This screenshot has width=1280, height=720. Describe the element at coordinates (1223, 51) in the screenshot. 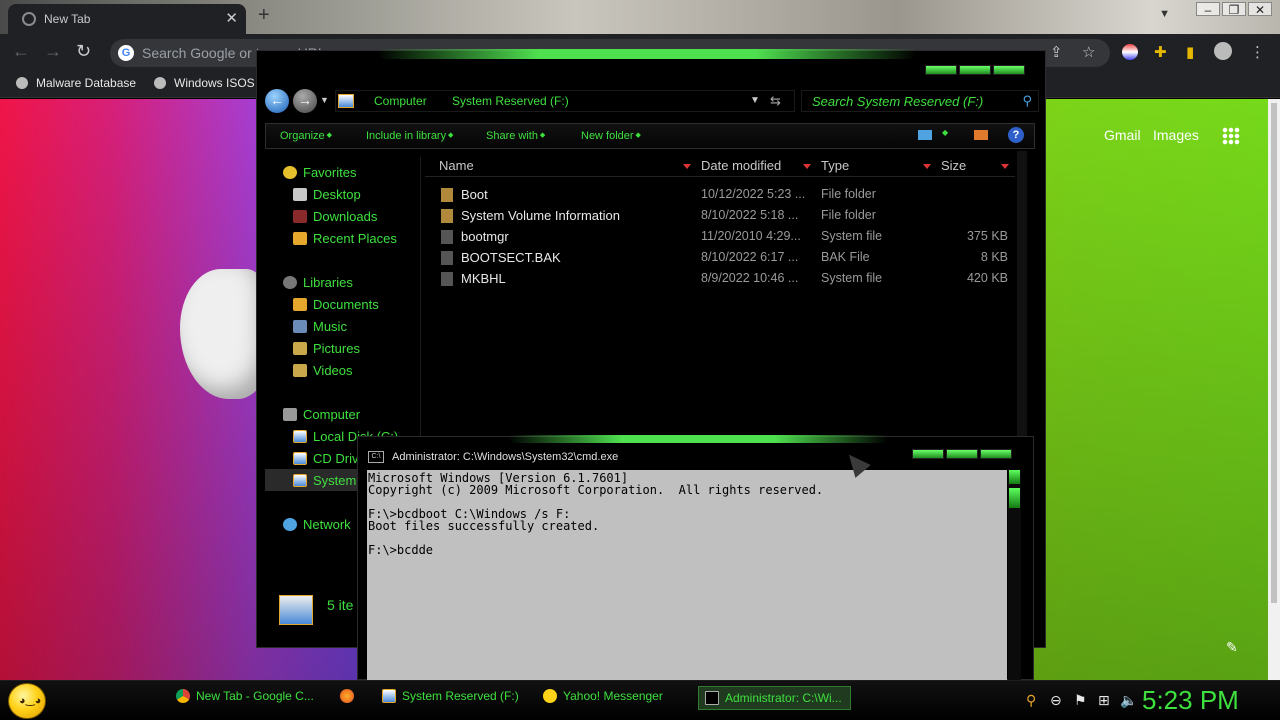

I see `avatar` at that location.